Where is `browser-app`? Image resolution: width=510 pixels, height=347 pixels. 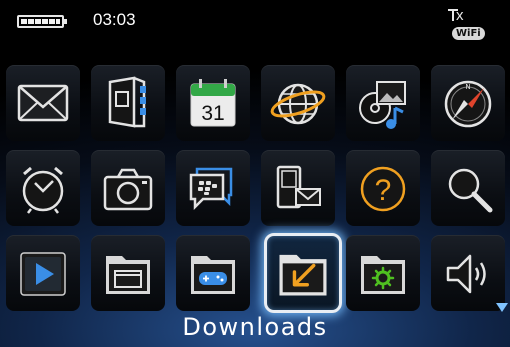
browser-app is located at coordinates (298, 103).